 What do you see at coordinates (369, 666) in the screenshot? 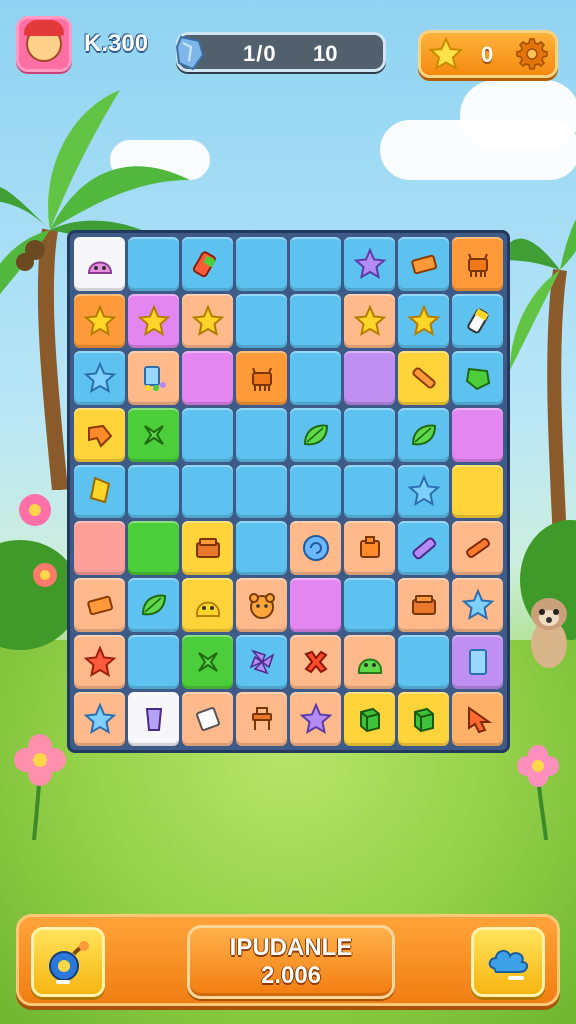
I see `slime-green-icon` at bounding box center [369, 666].